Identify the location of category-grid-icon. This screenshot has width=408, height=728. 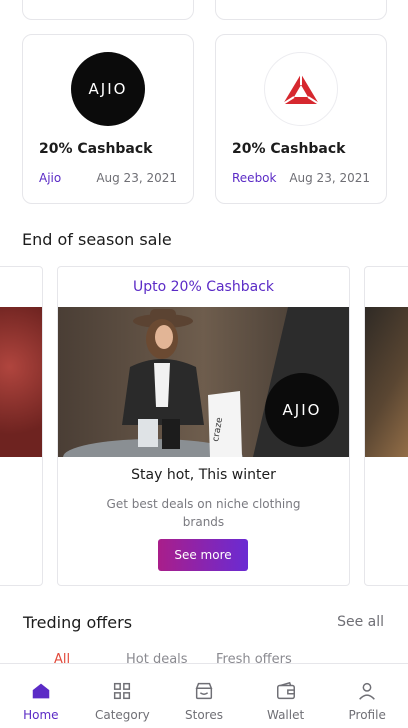
(122, 691).